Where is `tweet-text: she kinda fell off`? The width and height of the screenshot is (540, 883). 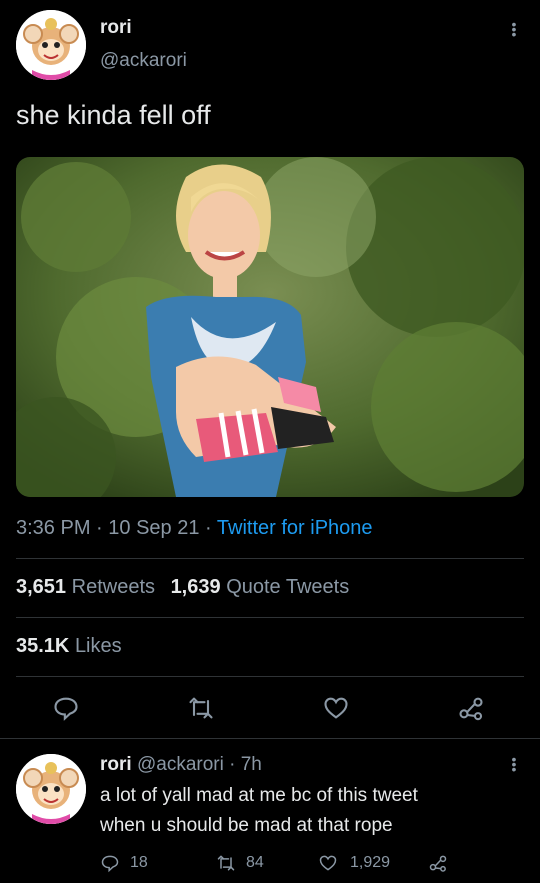 tweet-text: she kinda fell off is located at coordinates (113, 115).